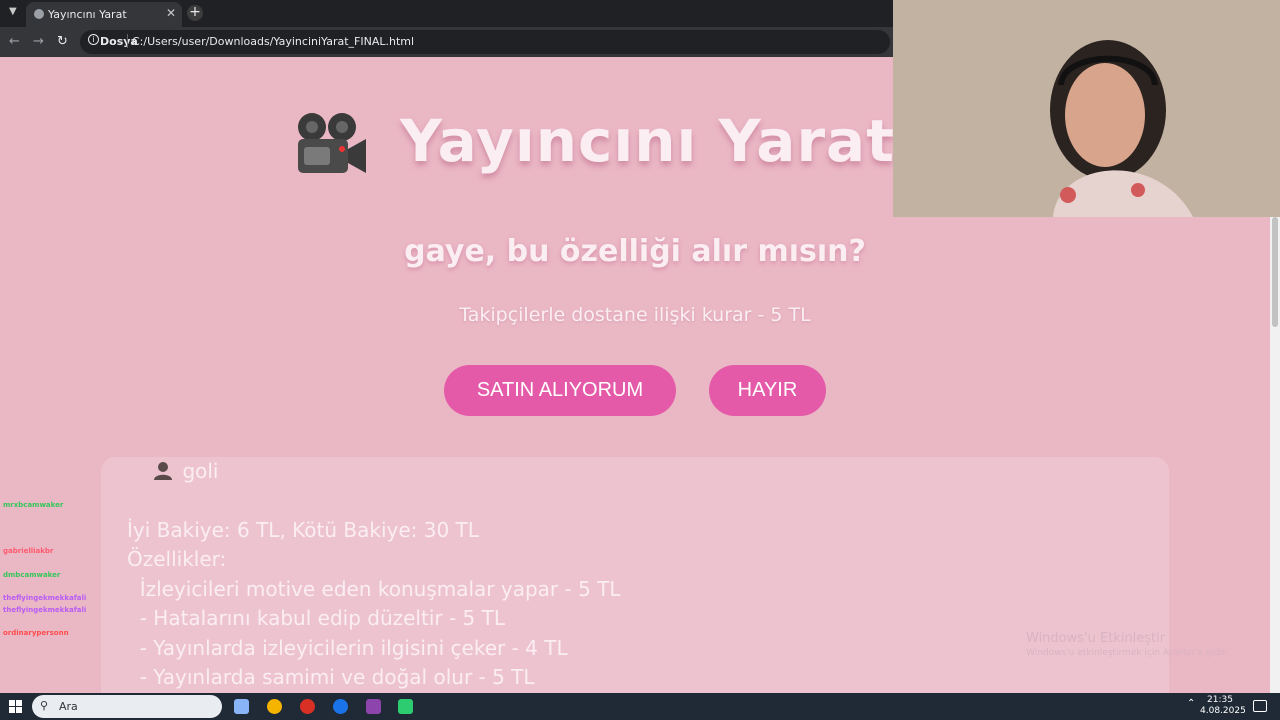 The height and width of the screenshot is (720, 1280). Describe the element at coordinates (127, 41) in the screenshot. I see `omnibox-divider` at that location.